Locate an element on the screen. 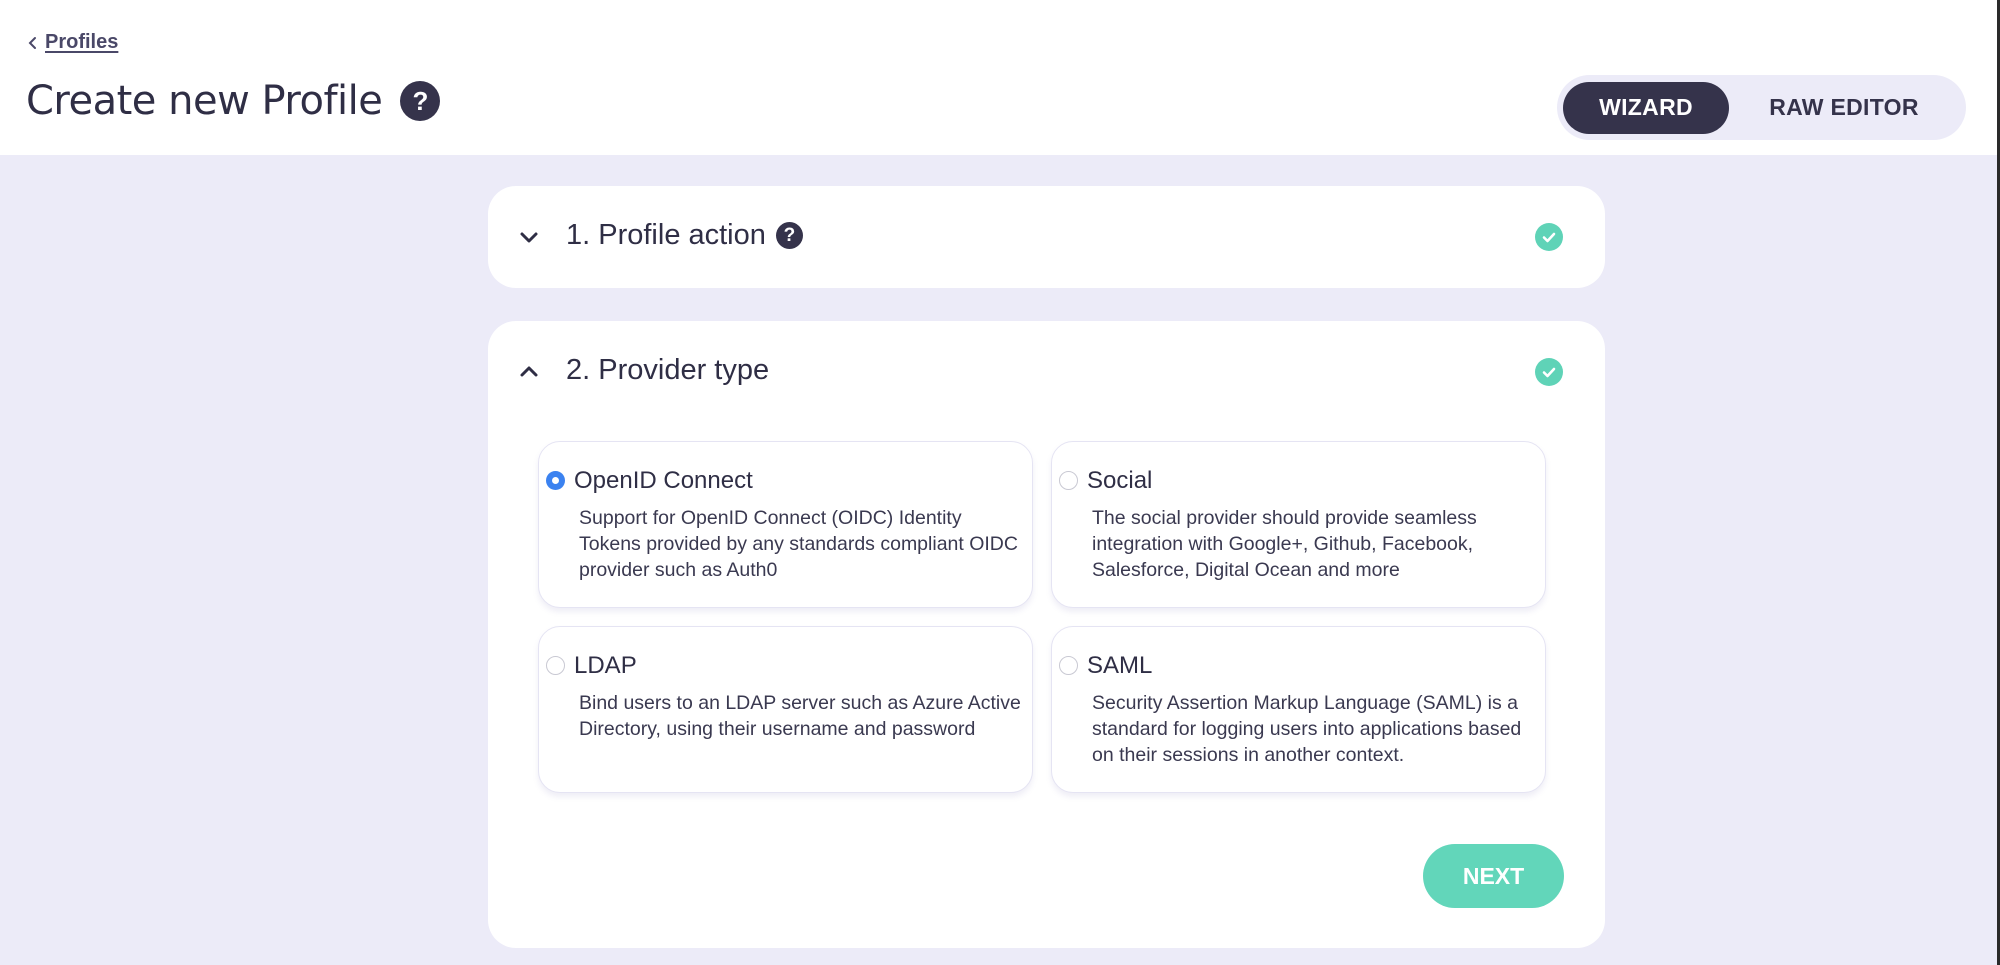 Image resolution: width=2000 pixels, height=965 pixels. step-title-label: 2. Provider type is located at coordinates (668, 370).